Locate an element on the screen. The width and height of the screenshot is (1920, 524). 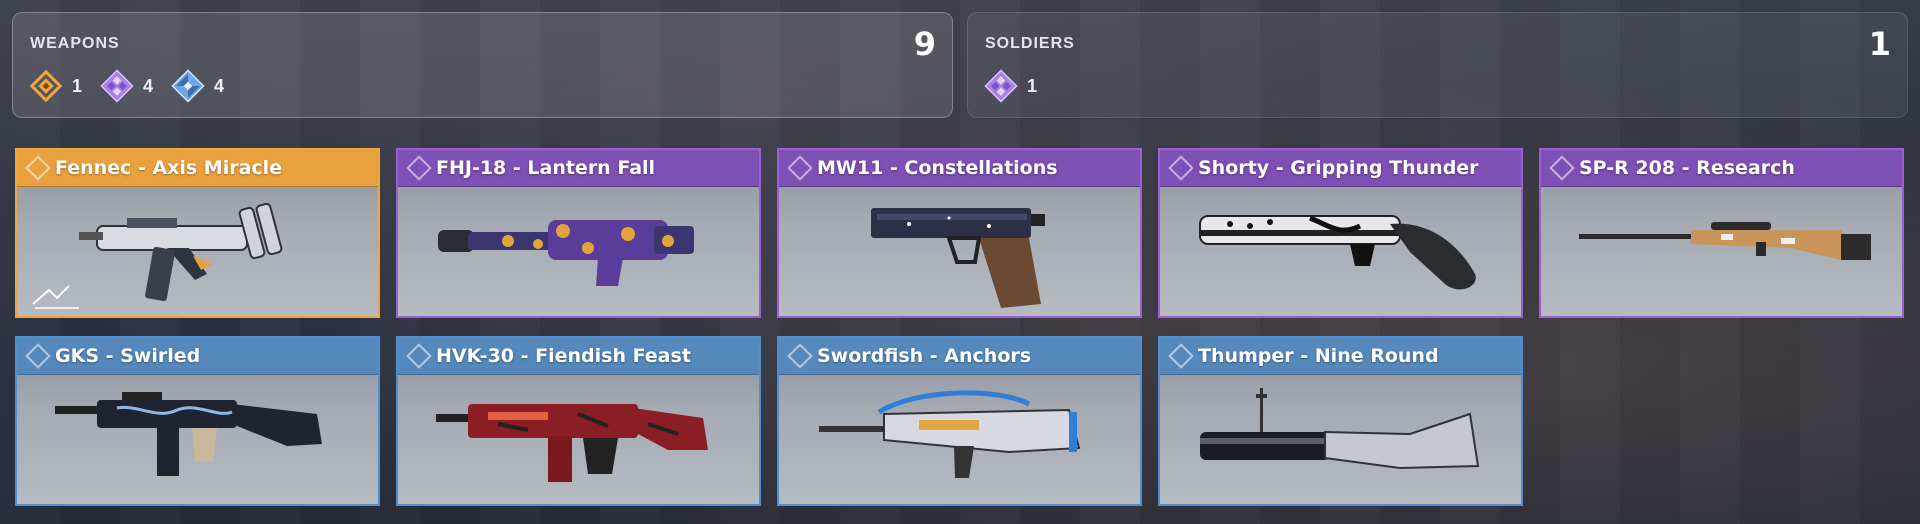
weapons-rarity-counts: 1 4 4 is located at coordinates (135, 86).